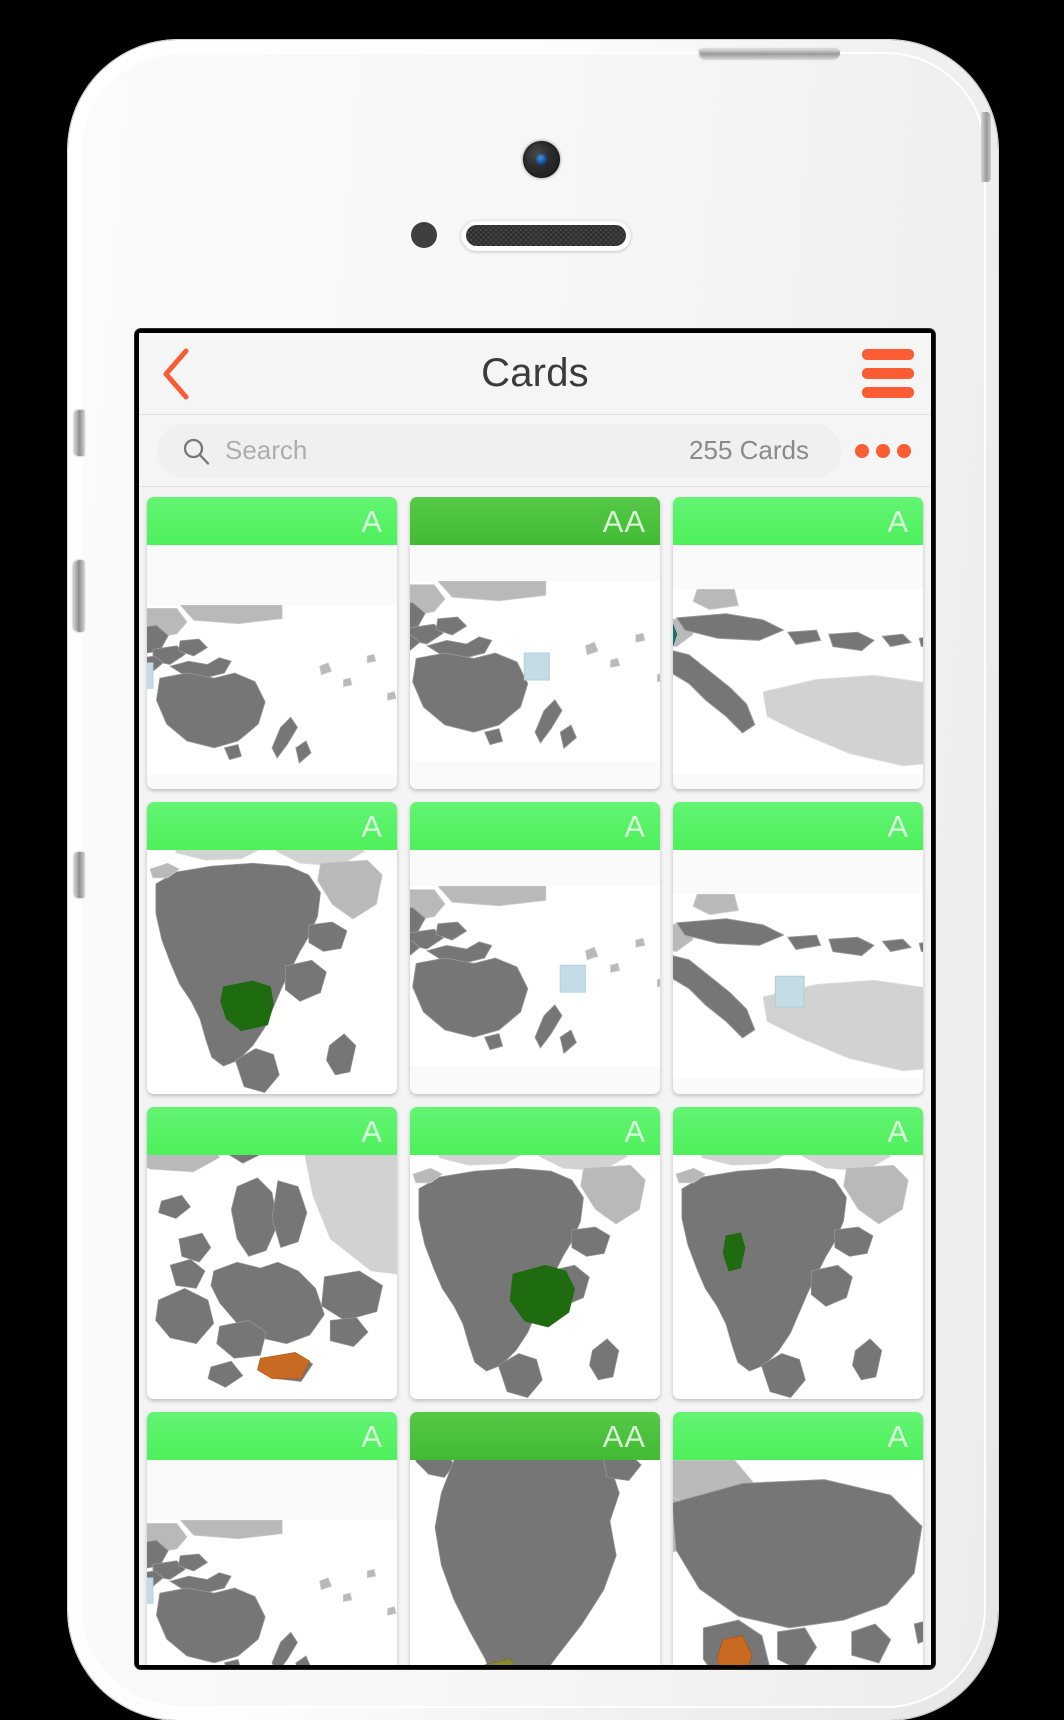  Describe the element at coordinates (80, 433) in the screenshot. I see `silent-switch` at that location.